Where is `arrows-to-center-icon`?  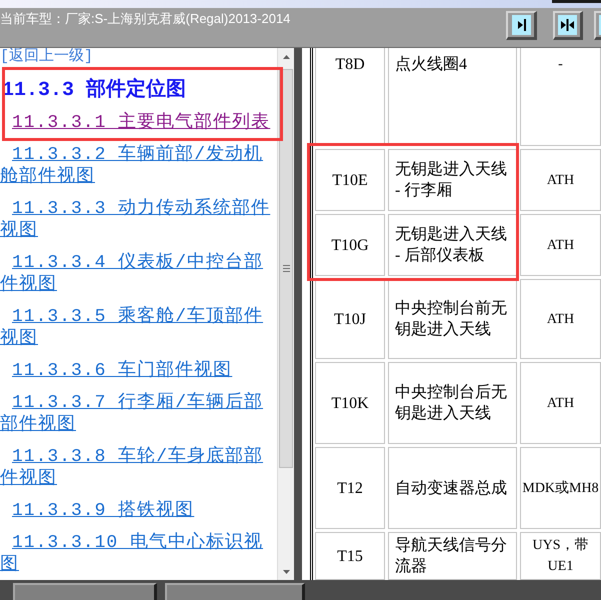 arrows-to-center-icon is located at coordinates (567, 25).